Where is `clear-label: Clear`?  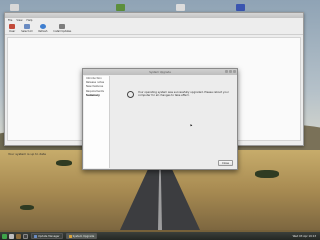 clear-label: Clear is located at coordinates (12, 31).